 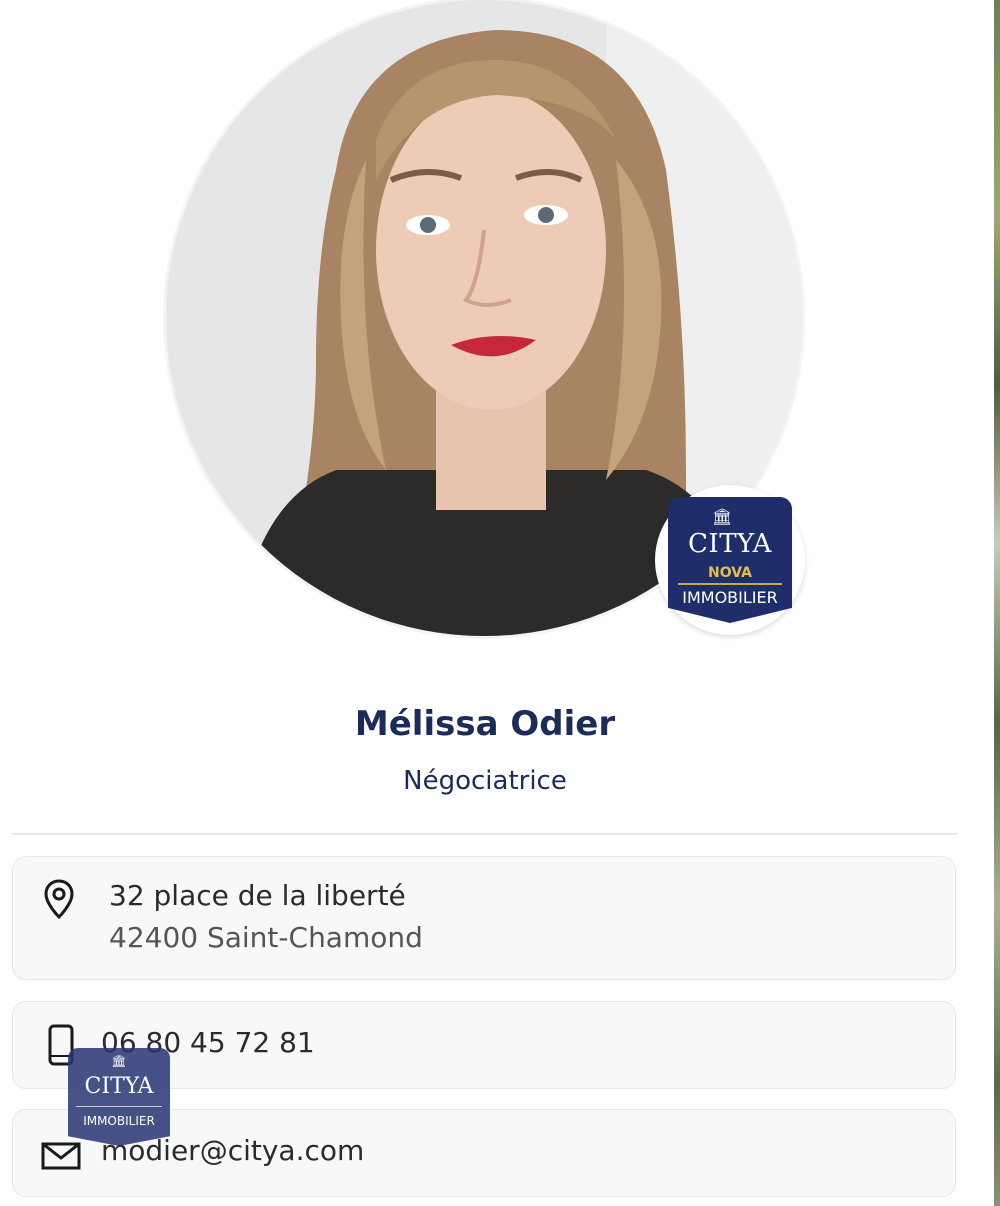 I want to click on badge-divider, so click(x=730, y=584).